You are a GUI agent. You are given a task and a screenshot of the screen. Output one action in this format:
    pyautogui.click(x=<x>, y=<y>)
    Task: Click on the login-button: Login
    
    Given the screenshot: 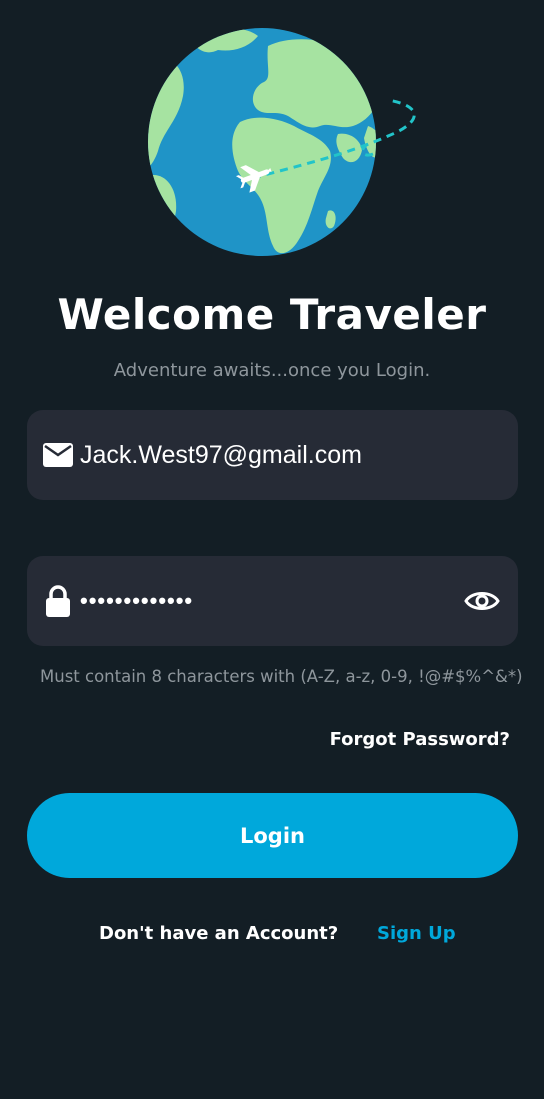 What is the action you would take?
    pyautogui.click(x=272, y=835)
    